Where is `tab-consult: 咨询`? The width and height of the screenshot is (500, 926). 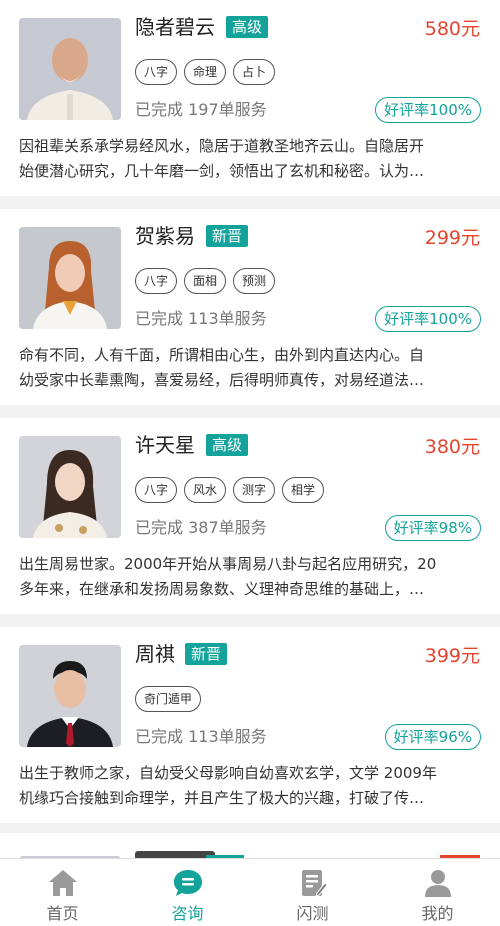 tab-consult: 咨询 is located at coordinates (187, 892).